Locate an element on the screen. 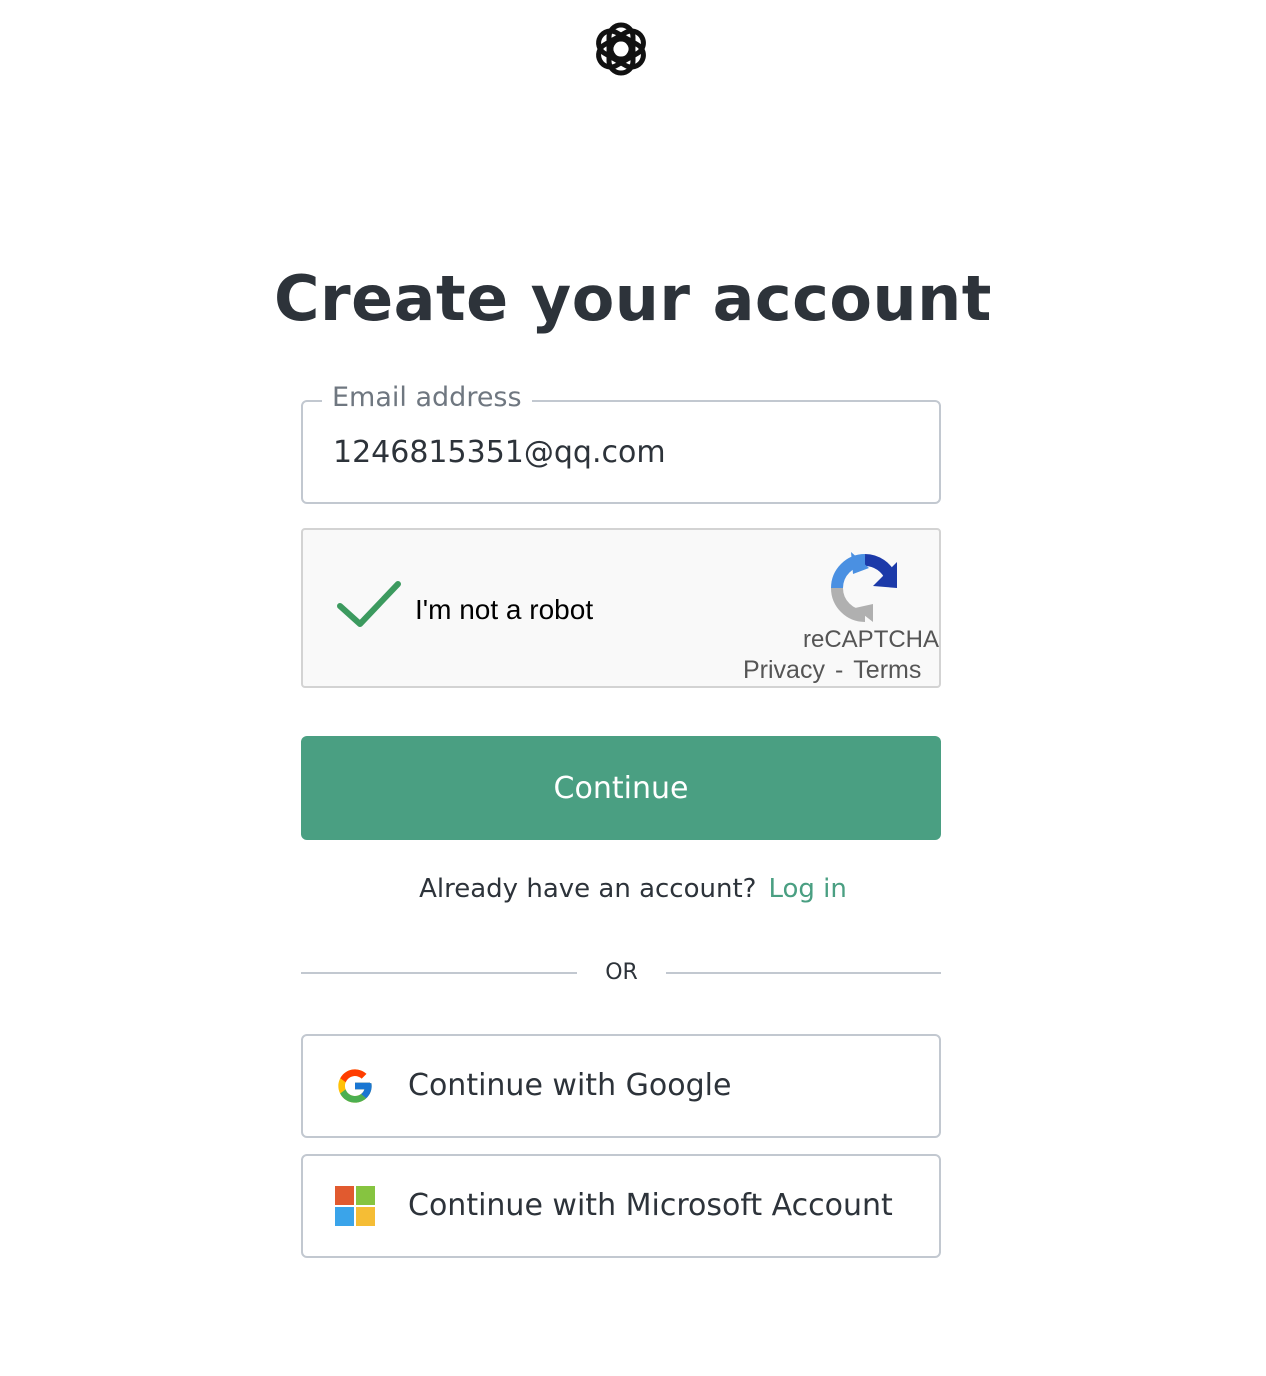 The image size is (1266, 1376). continue-with-microsoft-button: Continue with Microsoft Account is located at coordinates (621, 1206).